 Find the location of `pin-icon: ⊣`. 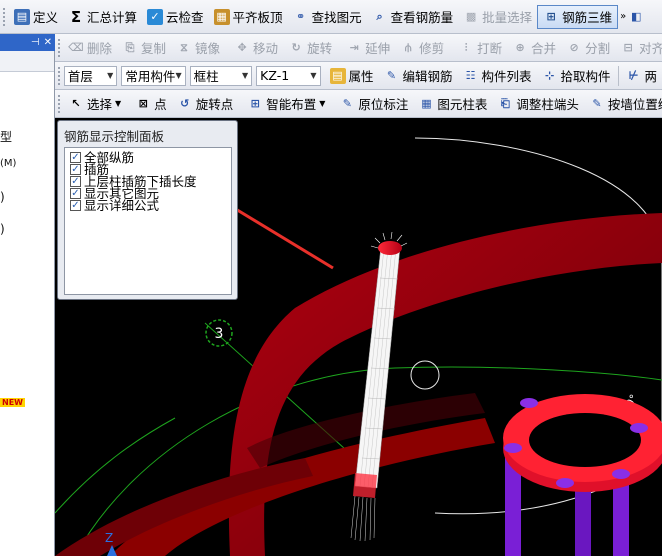

pin-icon: ⊣ is located at coordinates (35, 42).